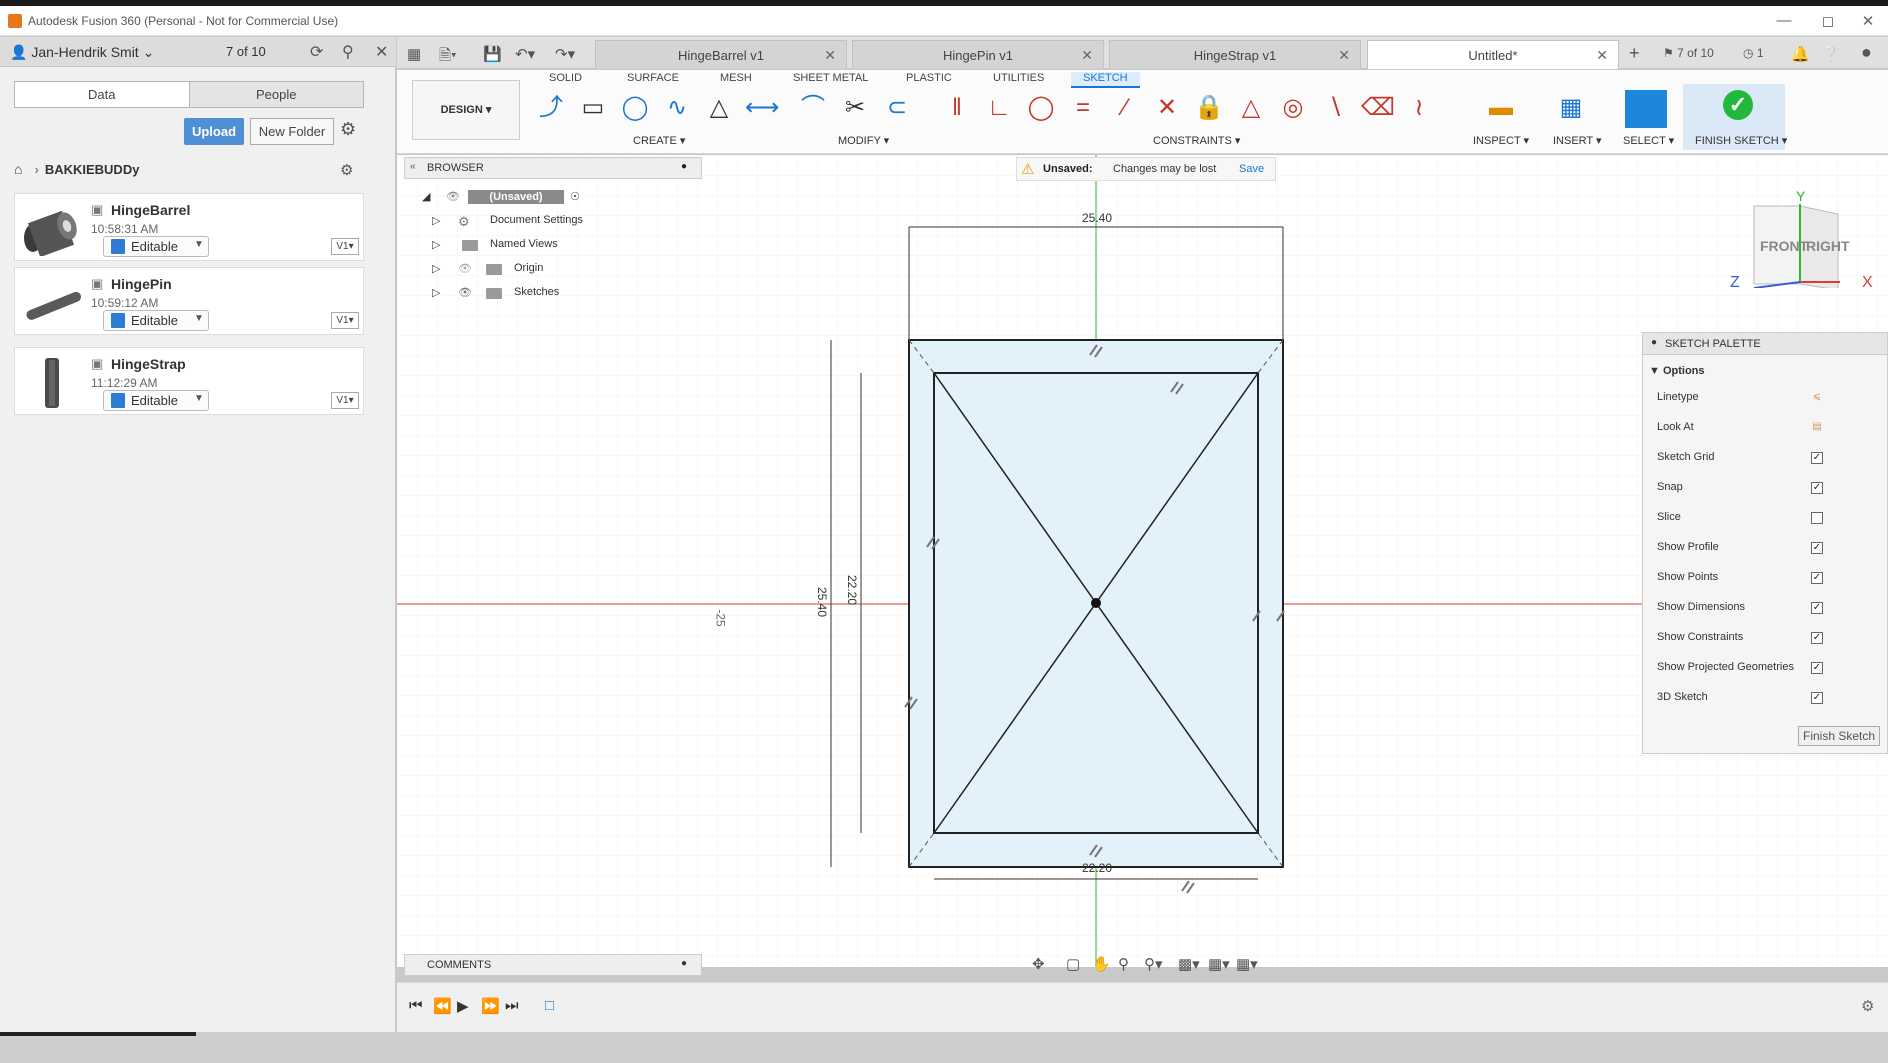 Image resolution: width=1888 pixels, height=1063 pixels. Describe the element at coordinates (822, 602) in the screenshot. I see `dimension-left-outer: 25.40` at that location.